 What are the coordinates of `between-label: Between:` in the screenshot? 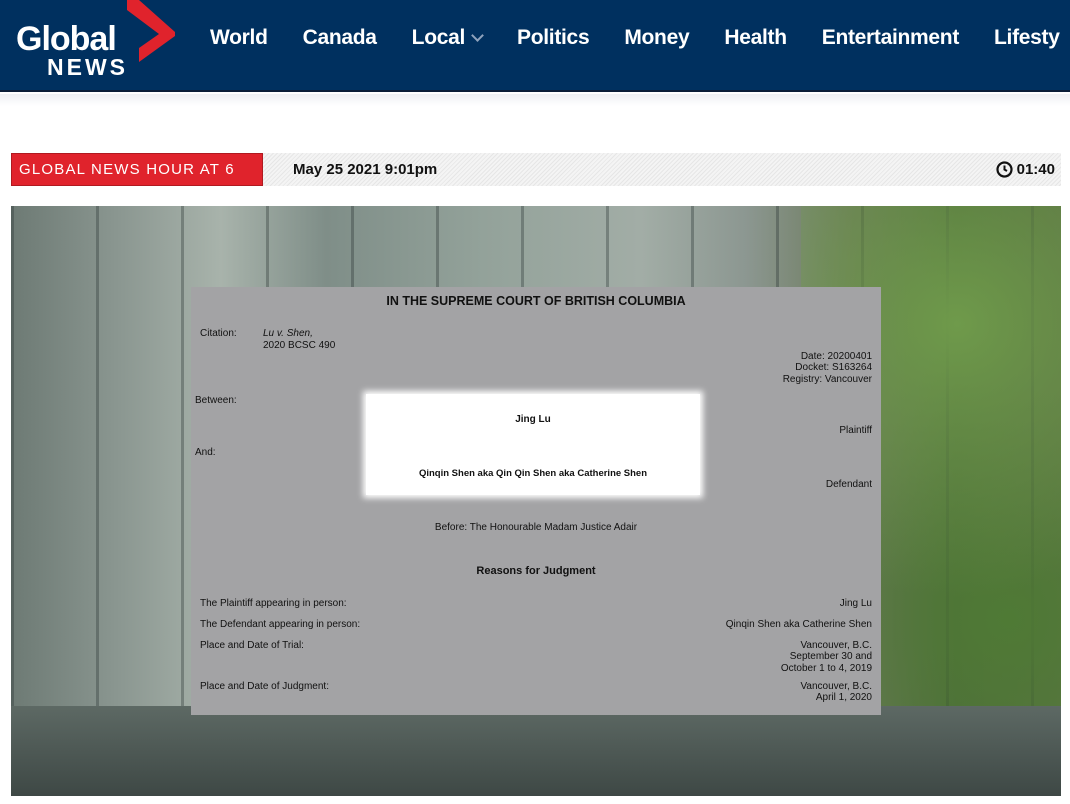 It's located at (216, 400).